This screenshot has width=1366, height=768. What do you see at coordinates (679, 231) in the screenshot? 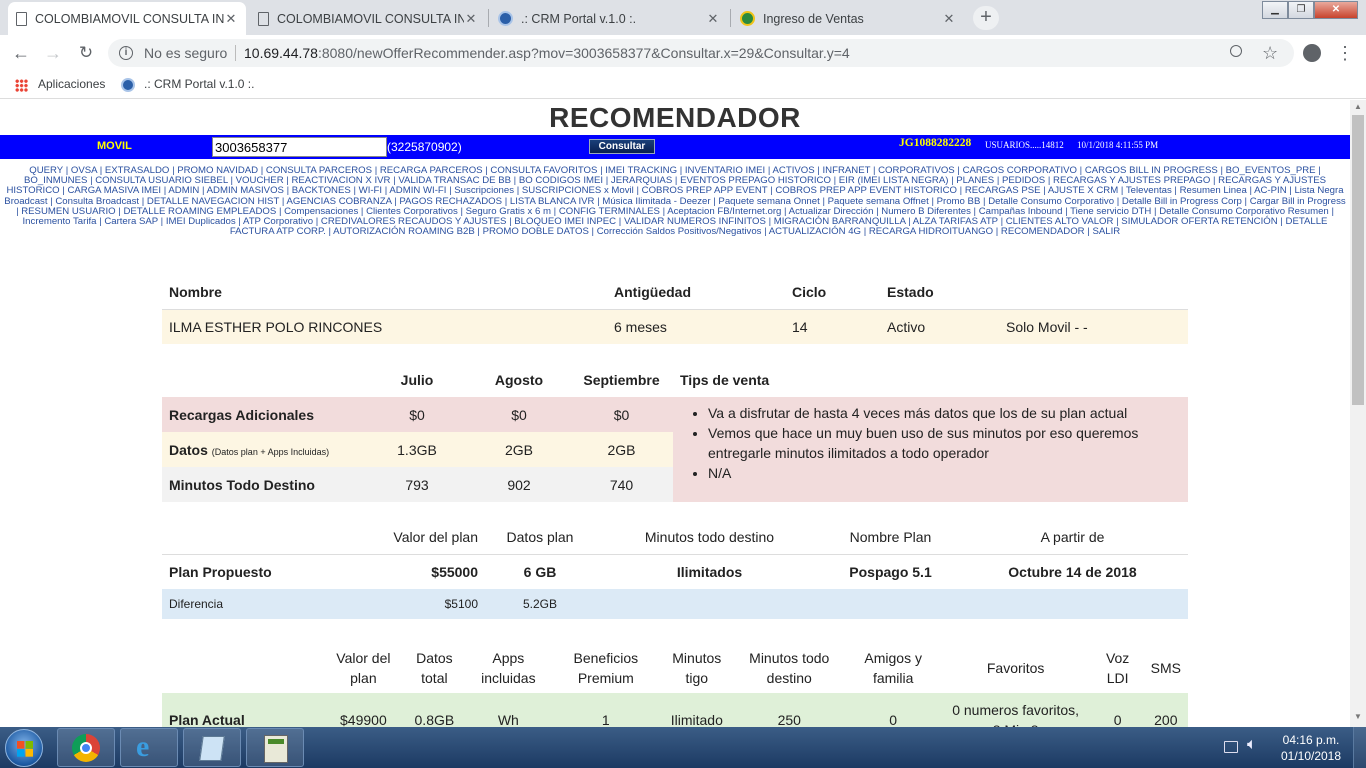
I see `nav-link: Corrección Saldos Positivos/Negativos` at bounding box center [679, 231].